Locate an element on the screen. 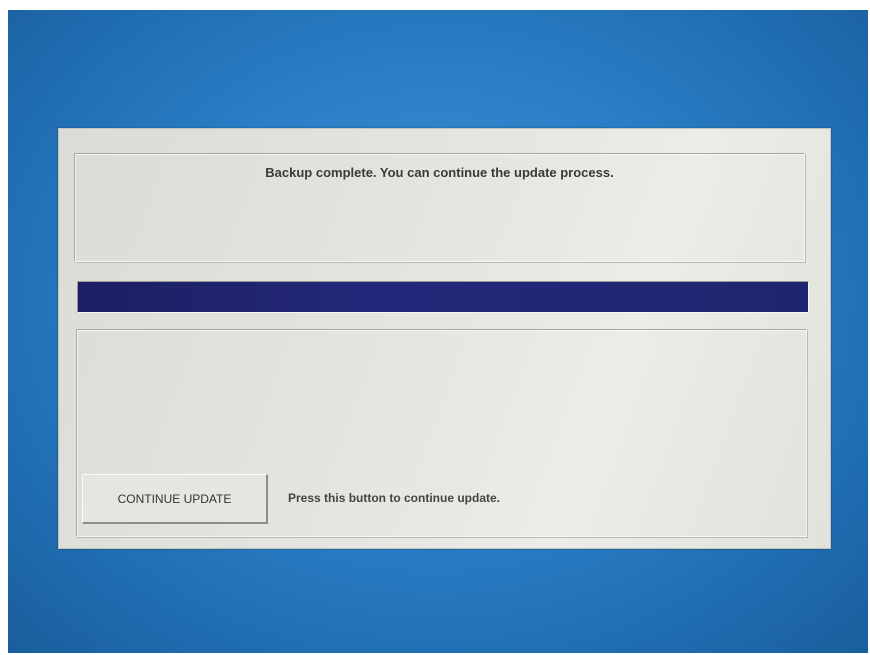 The height and width of the screenshot is (655, 870). progress-bar-fill is located at coordinates (443, 297).